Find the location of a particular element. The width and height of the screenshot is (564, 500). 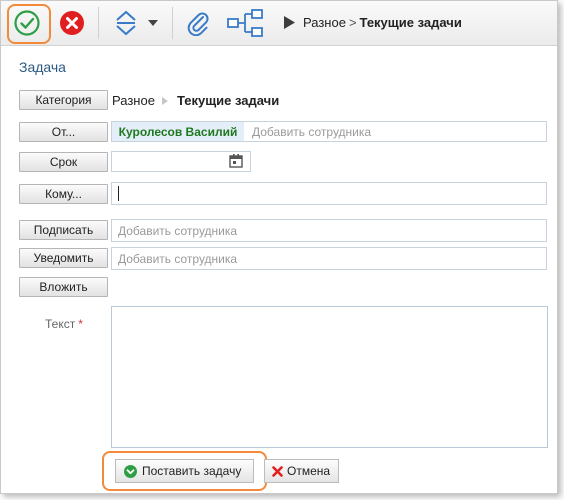

save-button is located at coordinates (27, 23).